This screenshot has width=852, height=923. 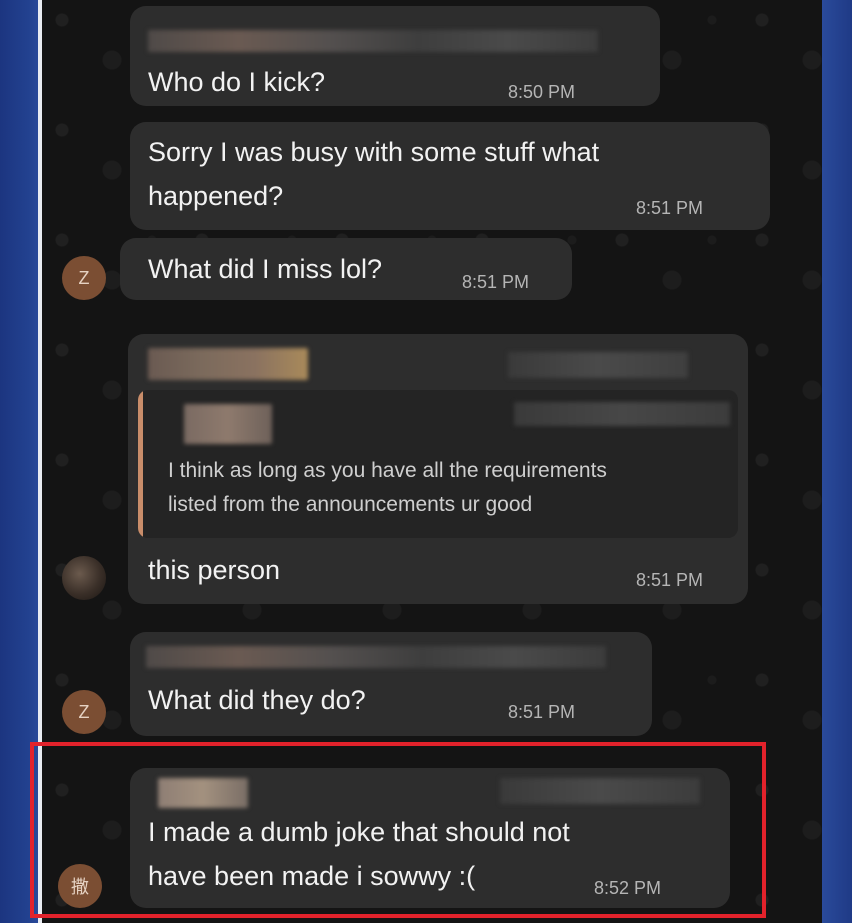 What do you see at coordinates (598, 365) in the screenshot?
I see `sender-tag-blurred` at bounding box center [598, 365].